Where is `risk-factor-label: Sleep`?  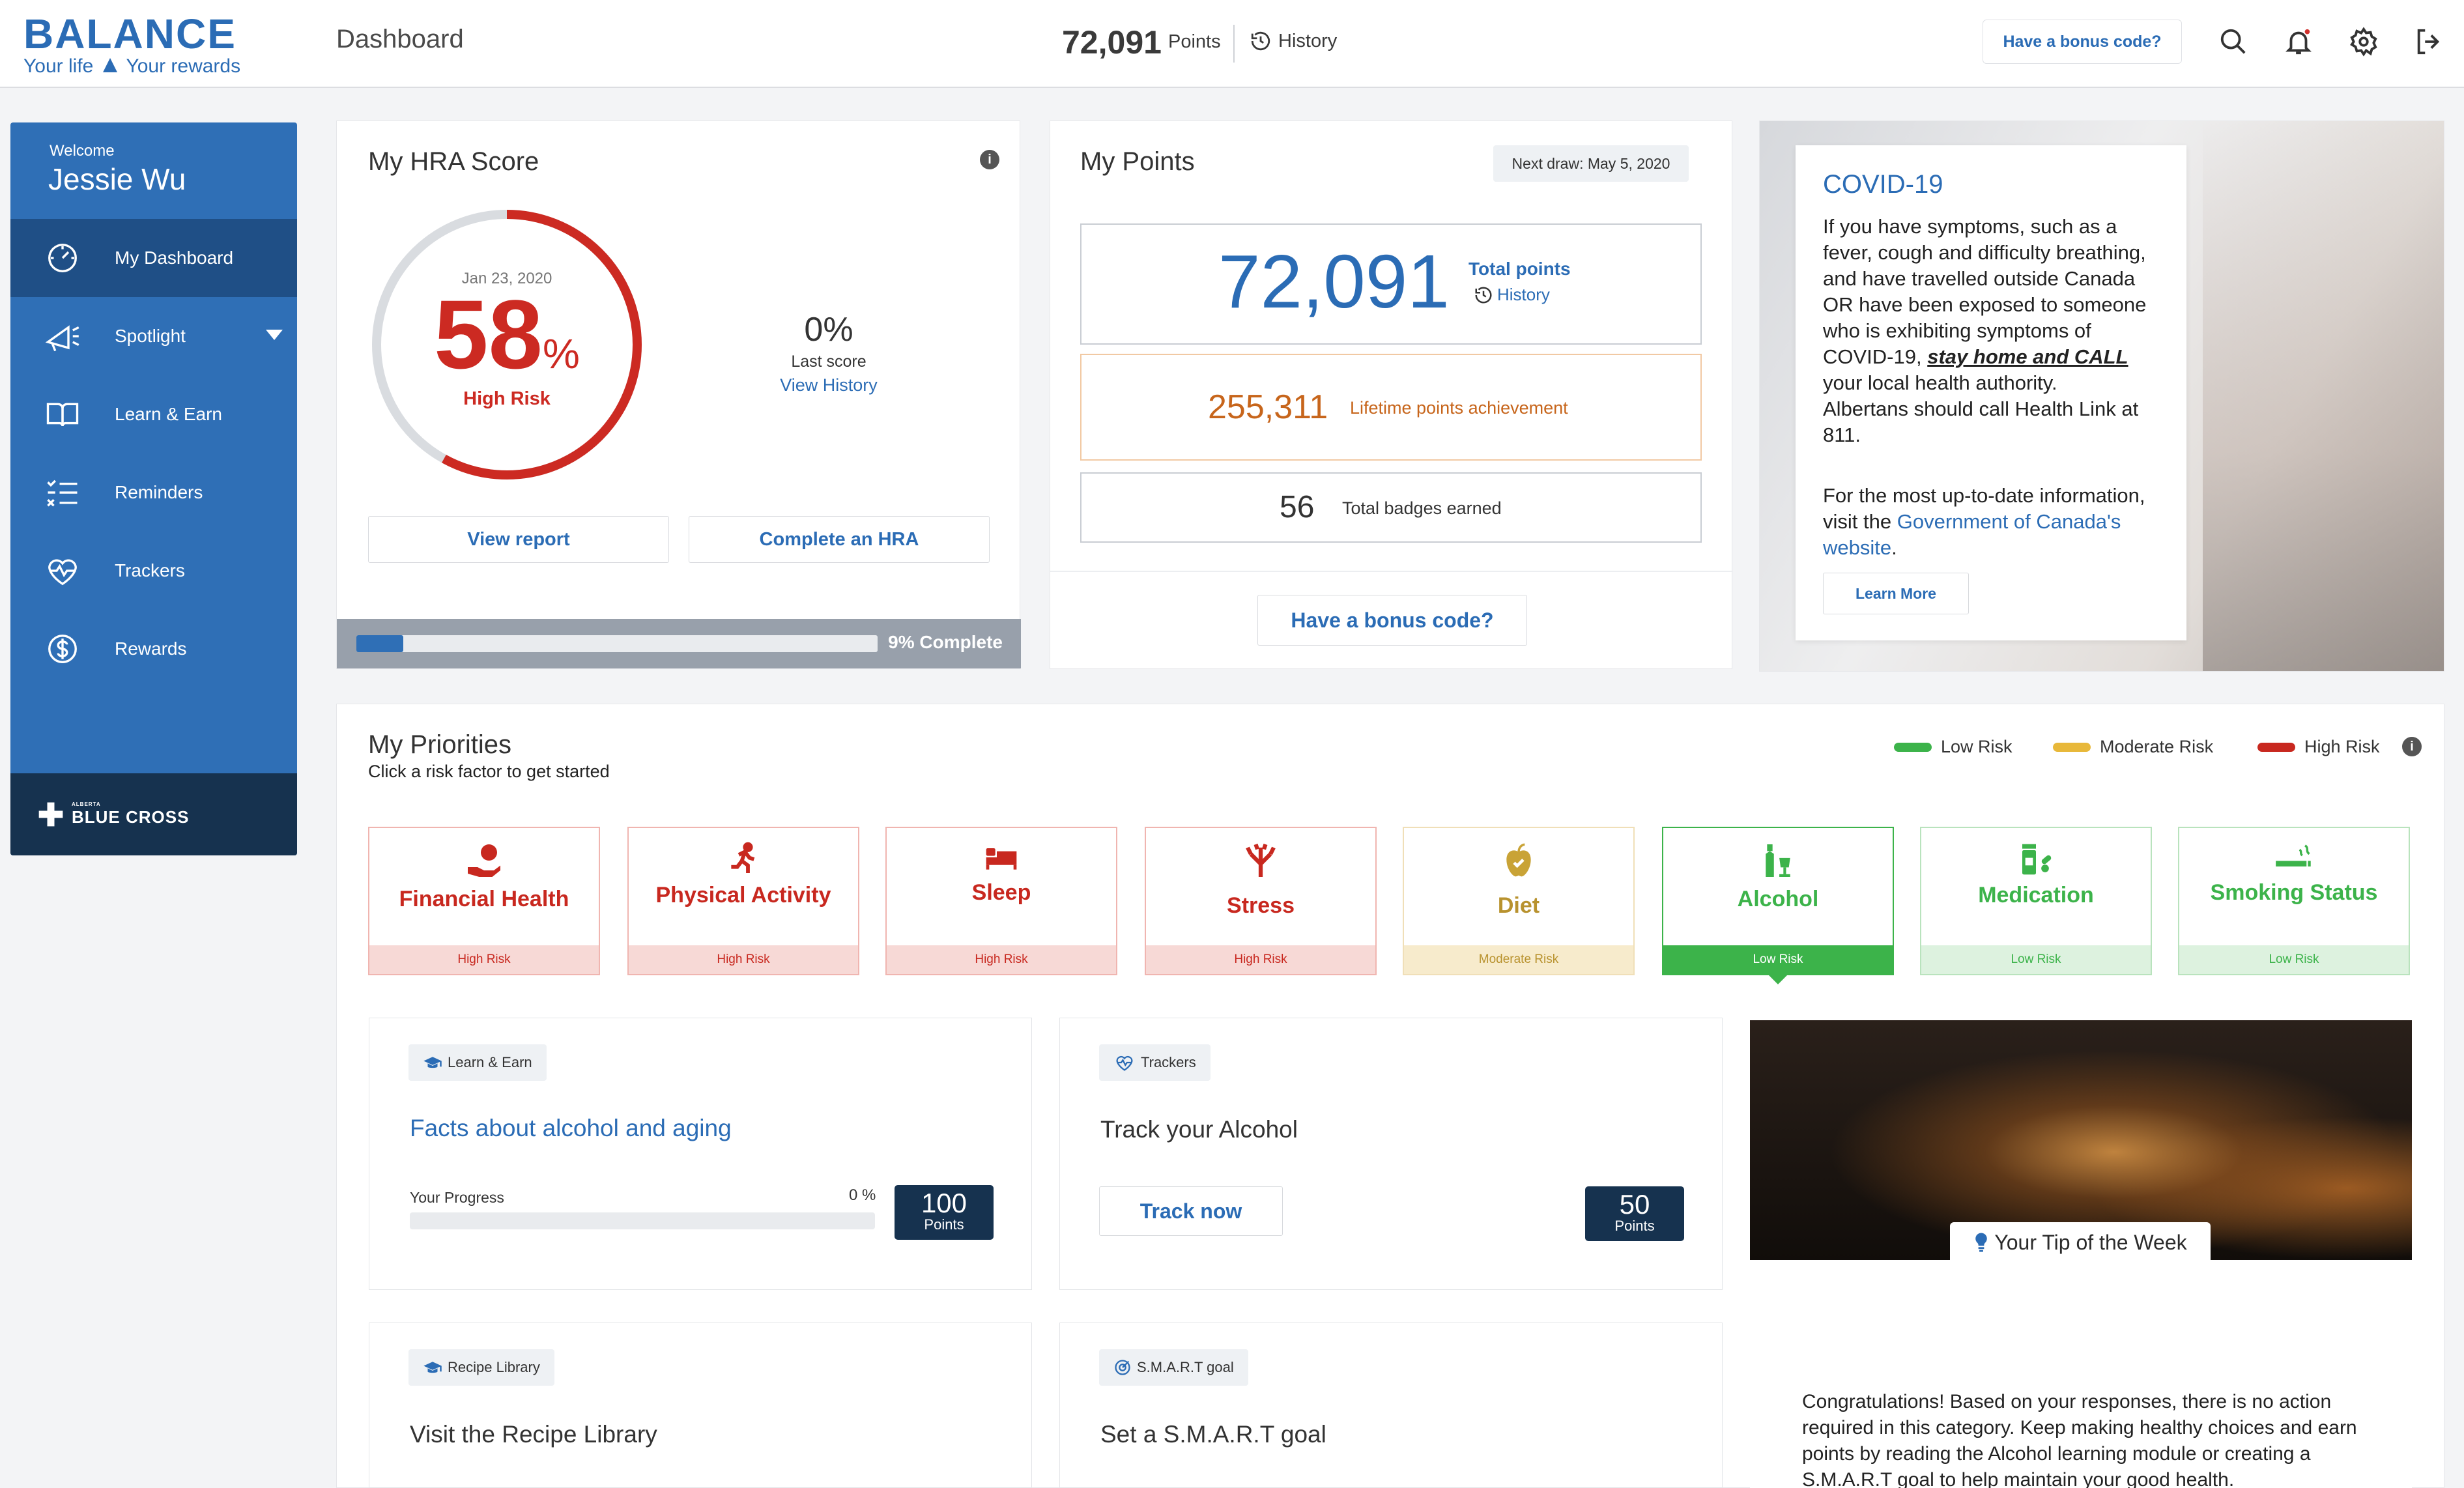 risk-factor-label: Sleep is located at coordinates (1001, 892).